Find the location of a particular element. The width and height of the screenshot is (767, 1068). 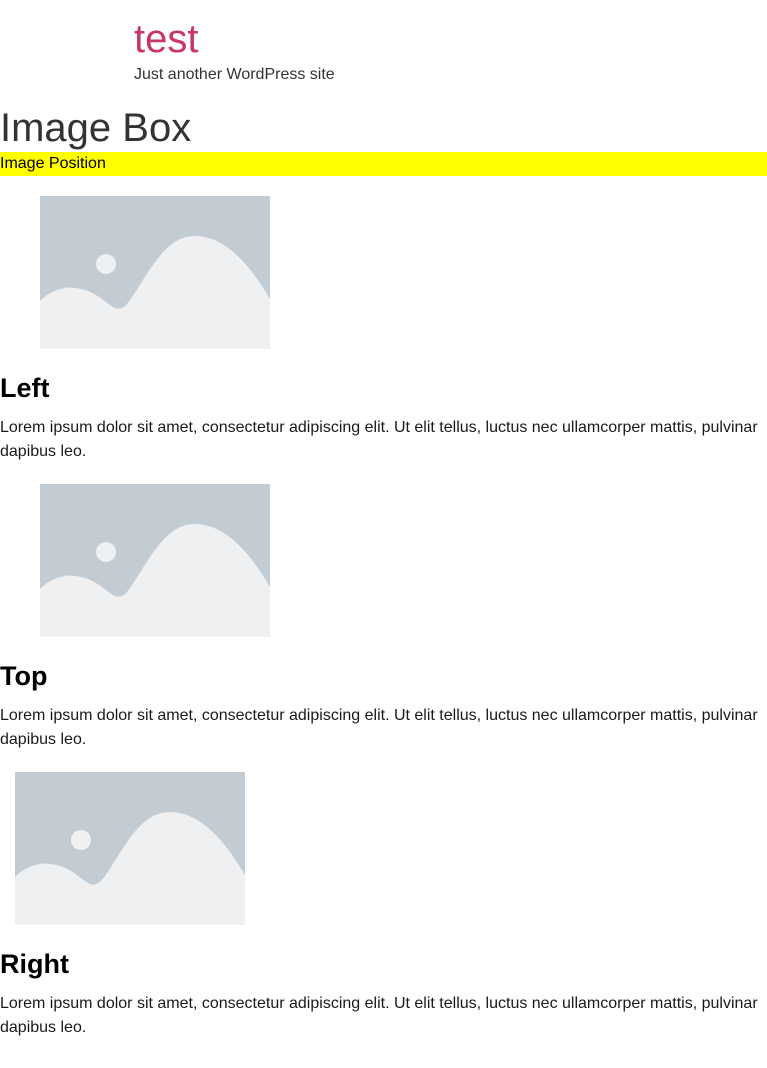

page-title: Image Box is located at coordinates (96, 128).